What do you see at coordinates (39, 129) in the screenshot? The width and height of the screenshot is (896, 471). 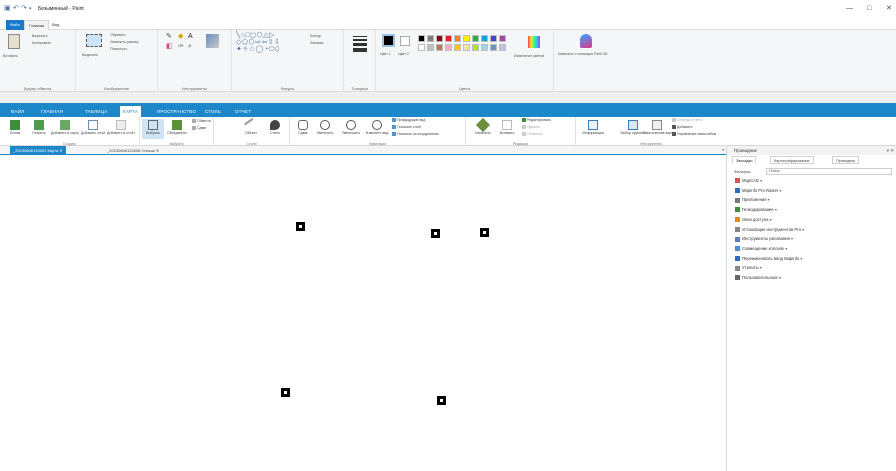 I see `open-button: Открыть` at bounding box center [39, 129].